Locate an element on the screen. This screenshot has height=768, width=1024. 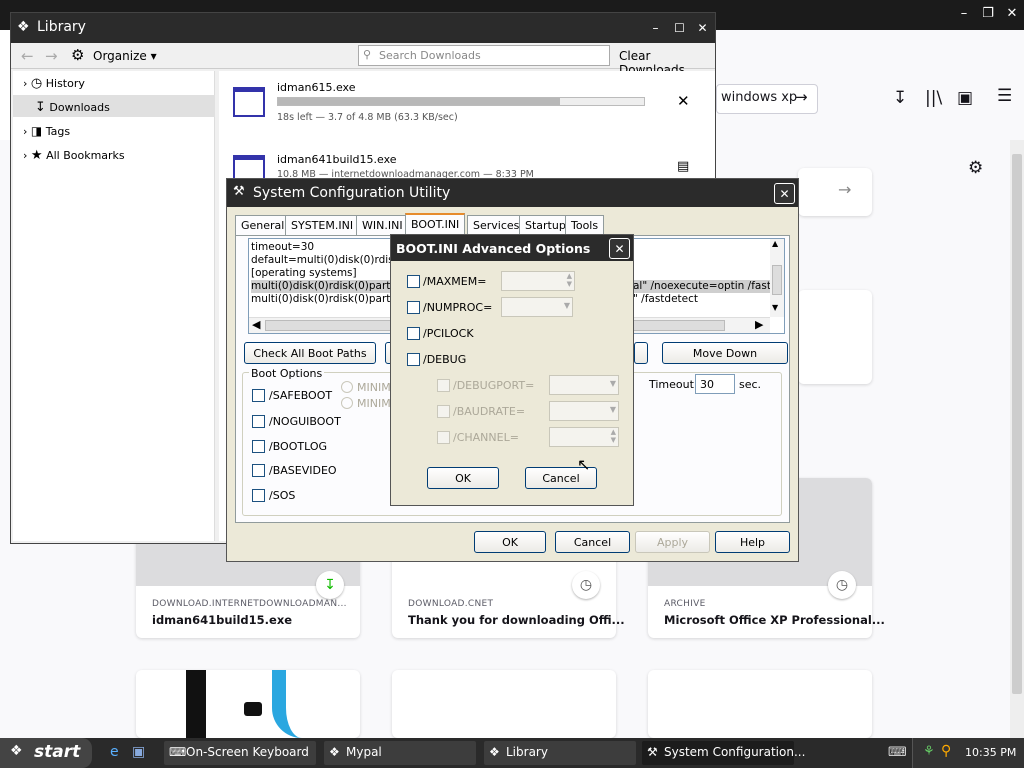
scroll-down-icon: ▼ is located at coordinates (775, 307).